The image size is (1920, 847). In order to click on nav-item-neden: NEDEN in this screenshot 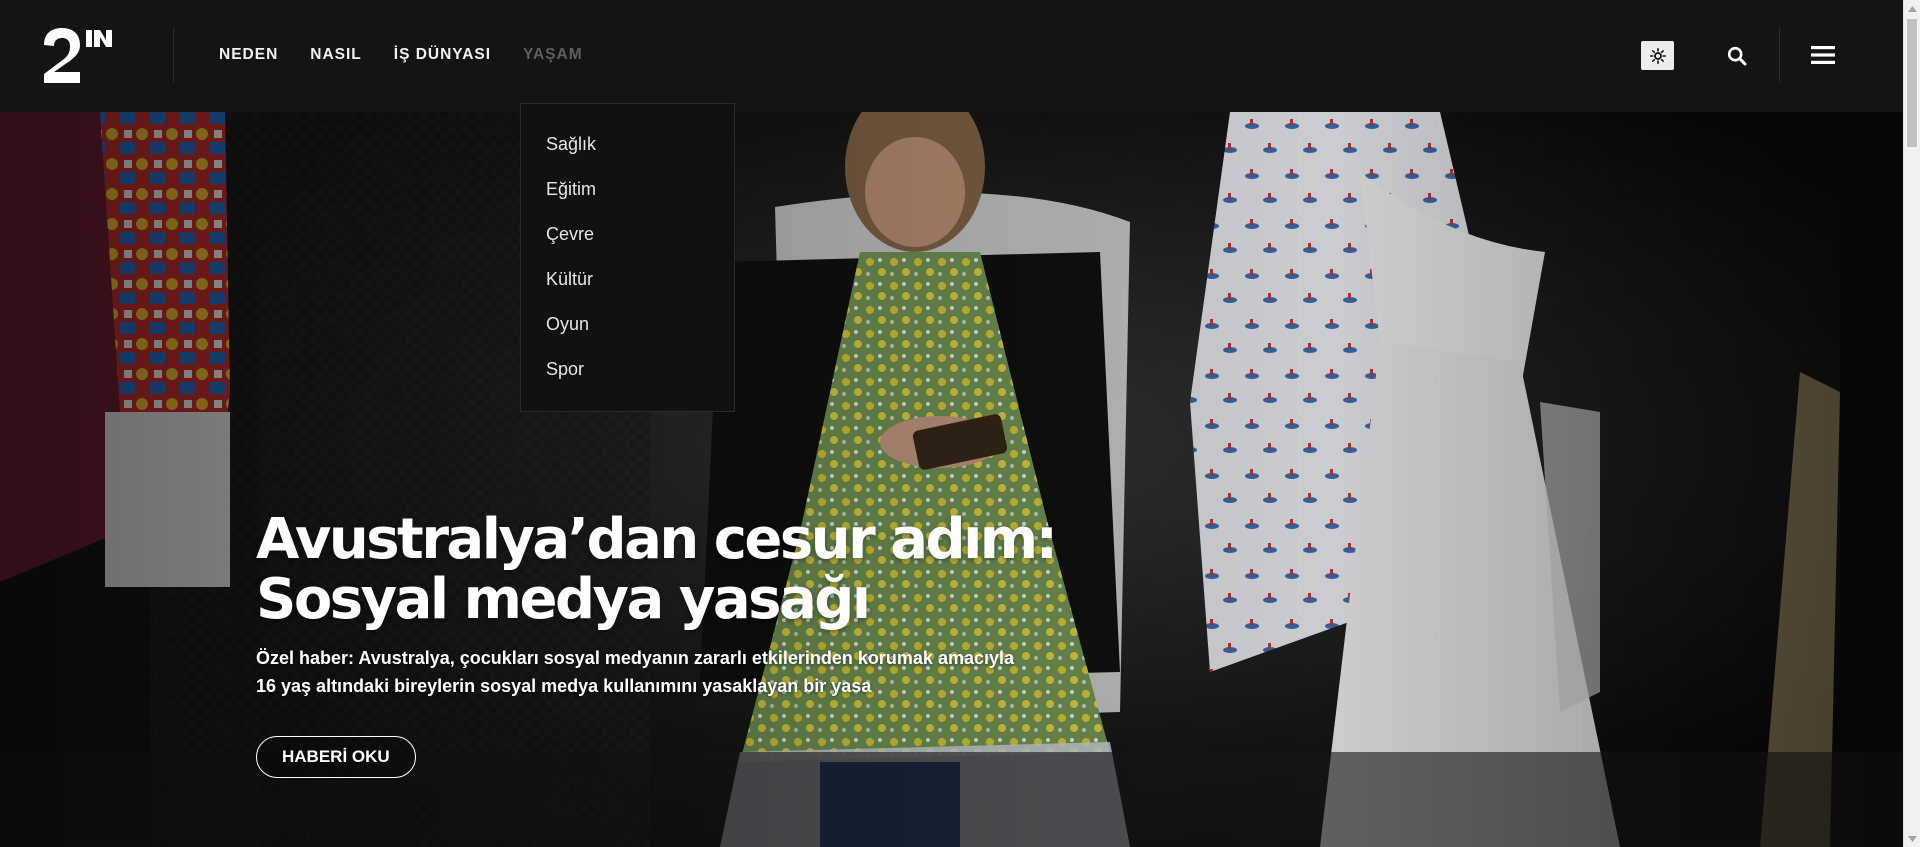, I will do `click(248, 55)`.